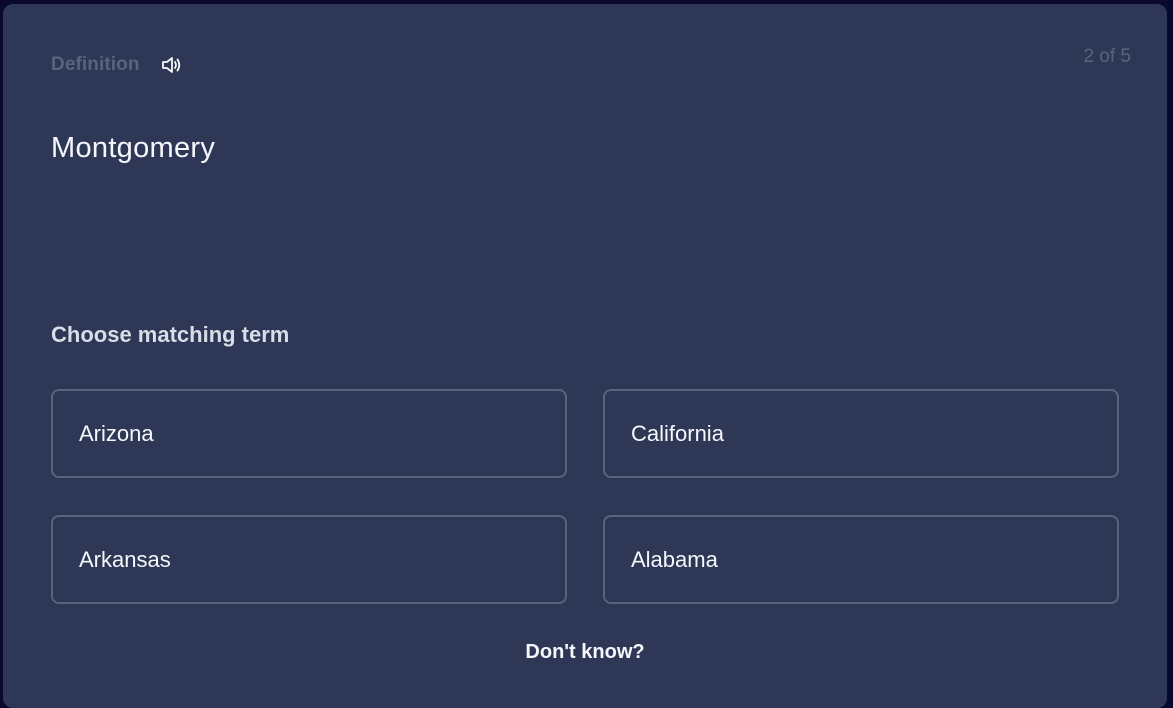  What do you see at coordinates (1107, 56) in the screenshot?
I see `question-counter: 2 of 5` at bounding box center [1107, 56].